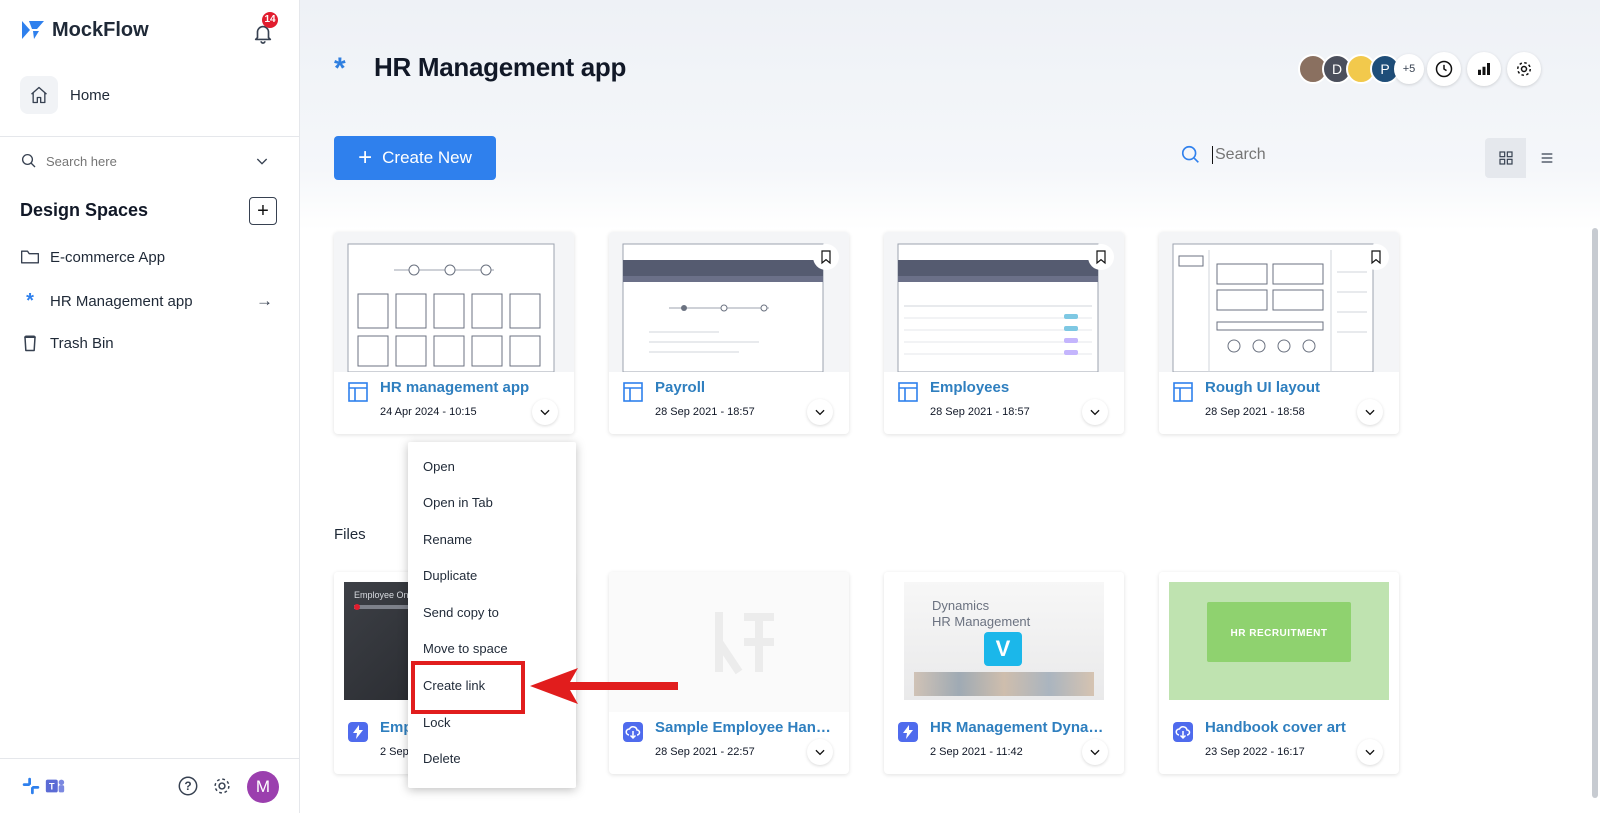 The width and height of the screenshot is (1600, 813). I want to click on files-section-label: Files, so click(350, 534).